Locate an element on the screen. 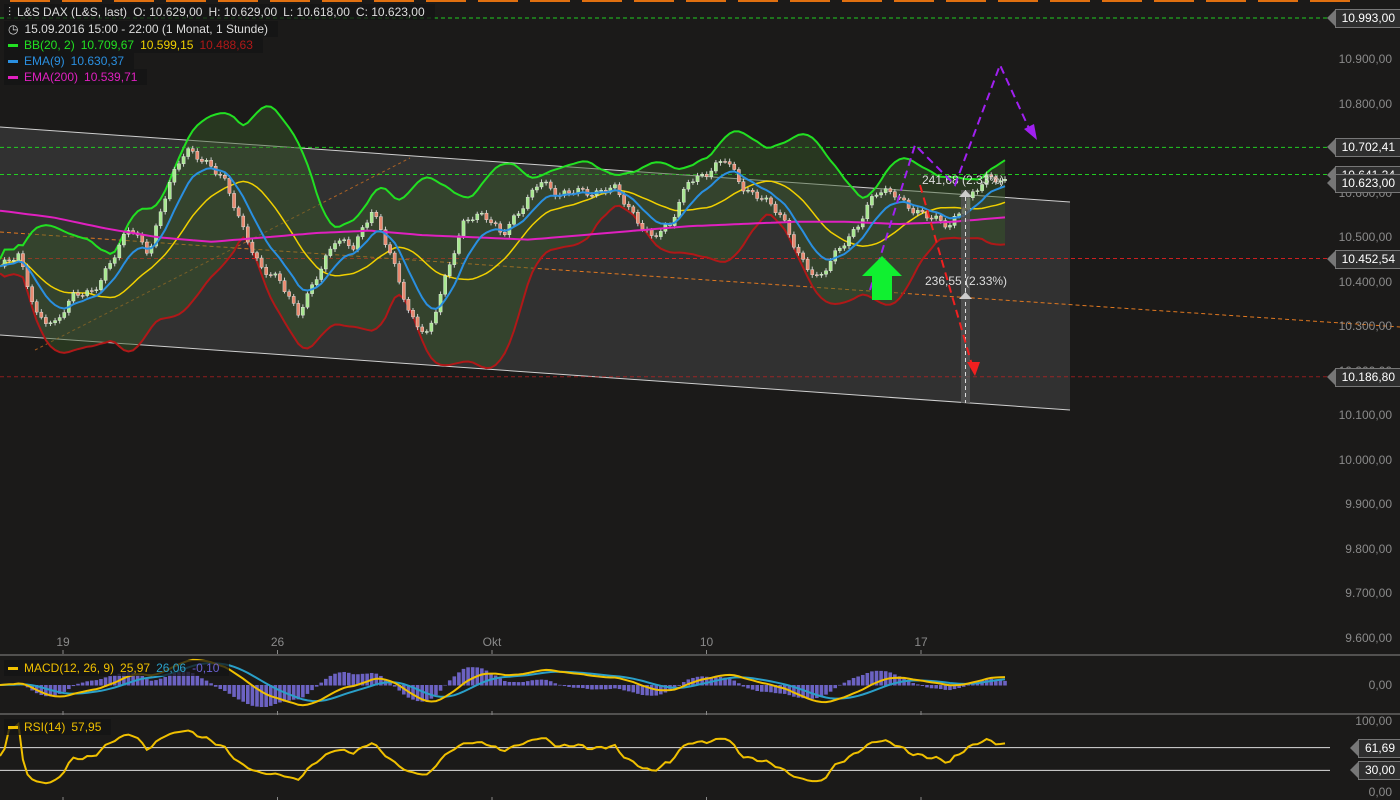 Image resolution: width=1400 pixels, height=800 pixels. instrument-name: L&S DAX (L&S, last) is located at coordinates (72, 12).